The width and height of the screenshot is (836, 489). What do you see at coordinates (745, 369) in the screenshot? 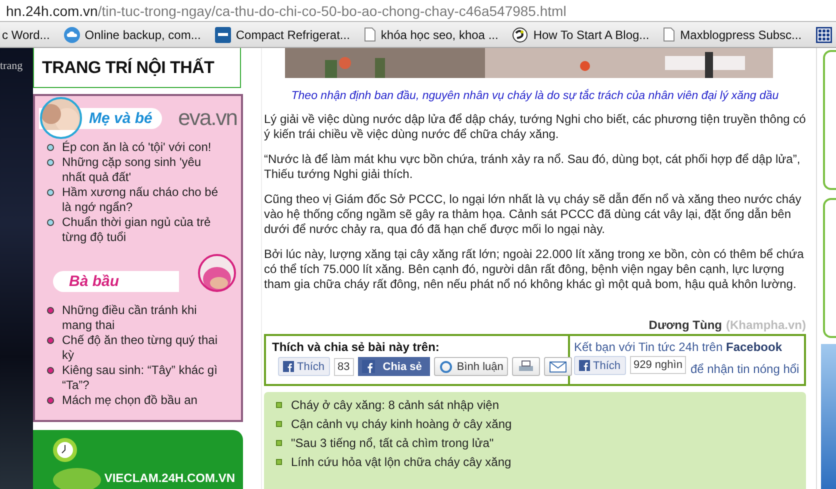
I see `follow-suffix: để nhận tin nóng hổi` at bounding box center [745, 369].